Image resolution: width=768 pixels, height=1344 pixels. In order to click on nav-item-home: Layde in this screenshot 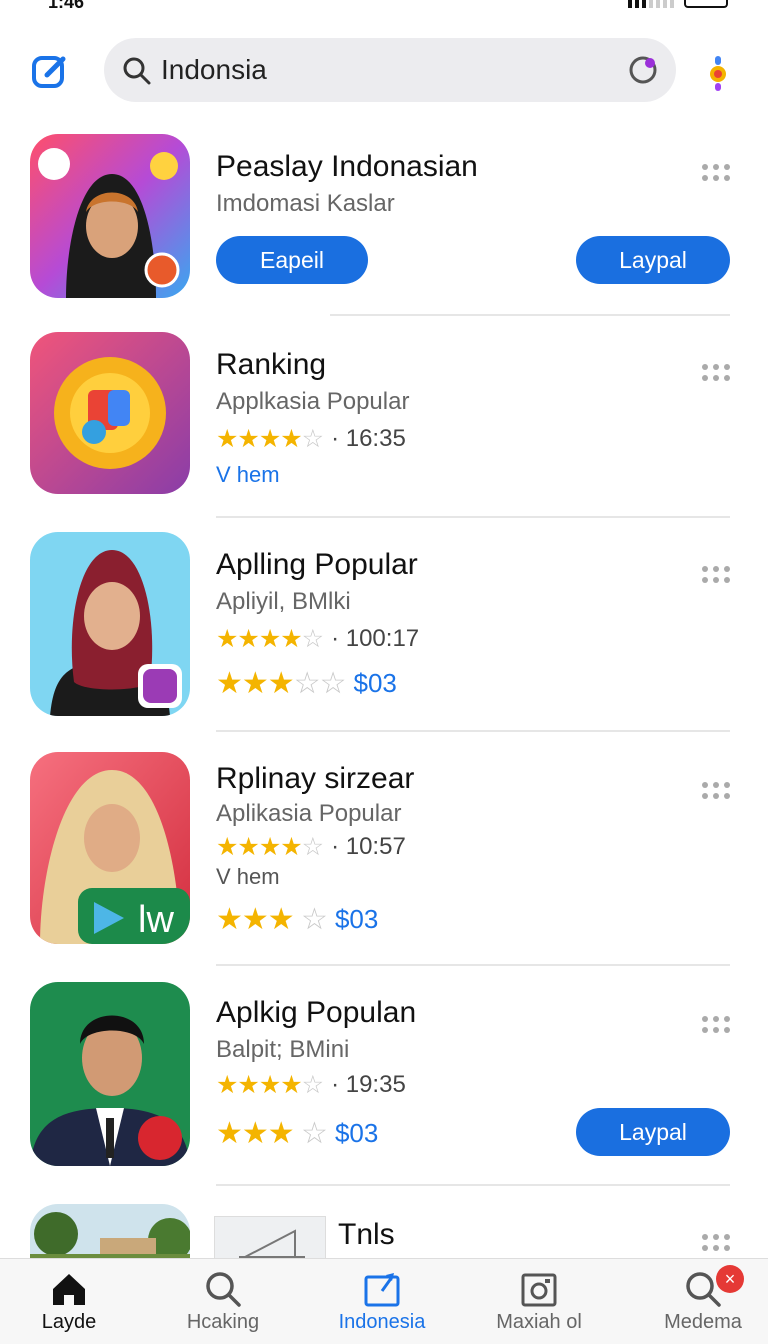, I will do `click(72, 1301)`.